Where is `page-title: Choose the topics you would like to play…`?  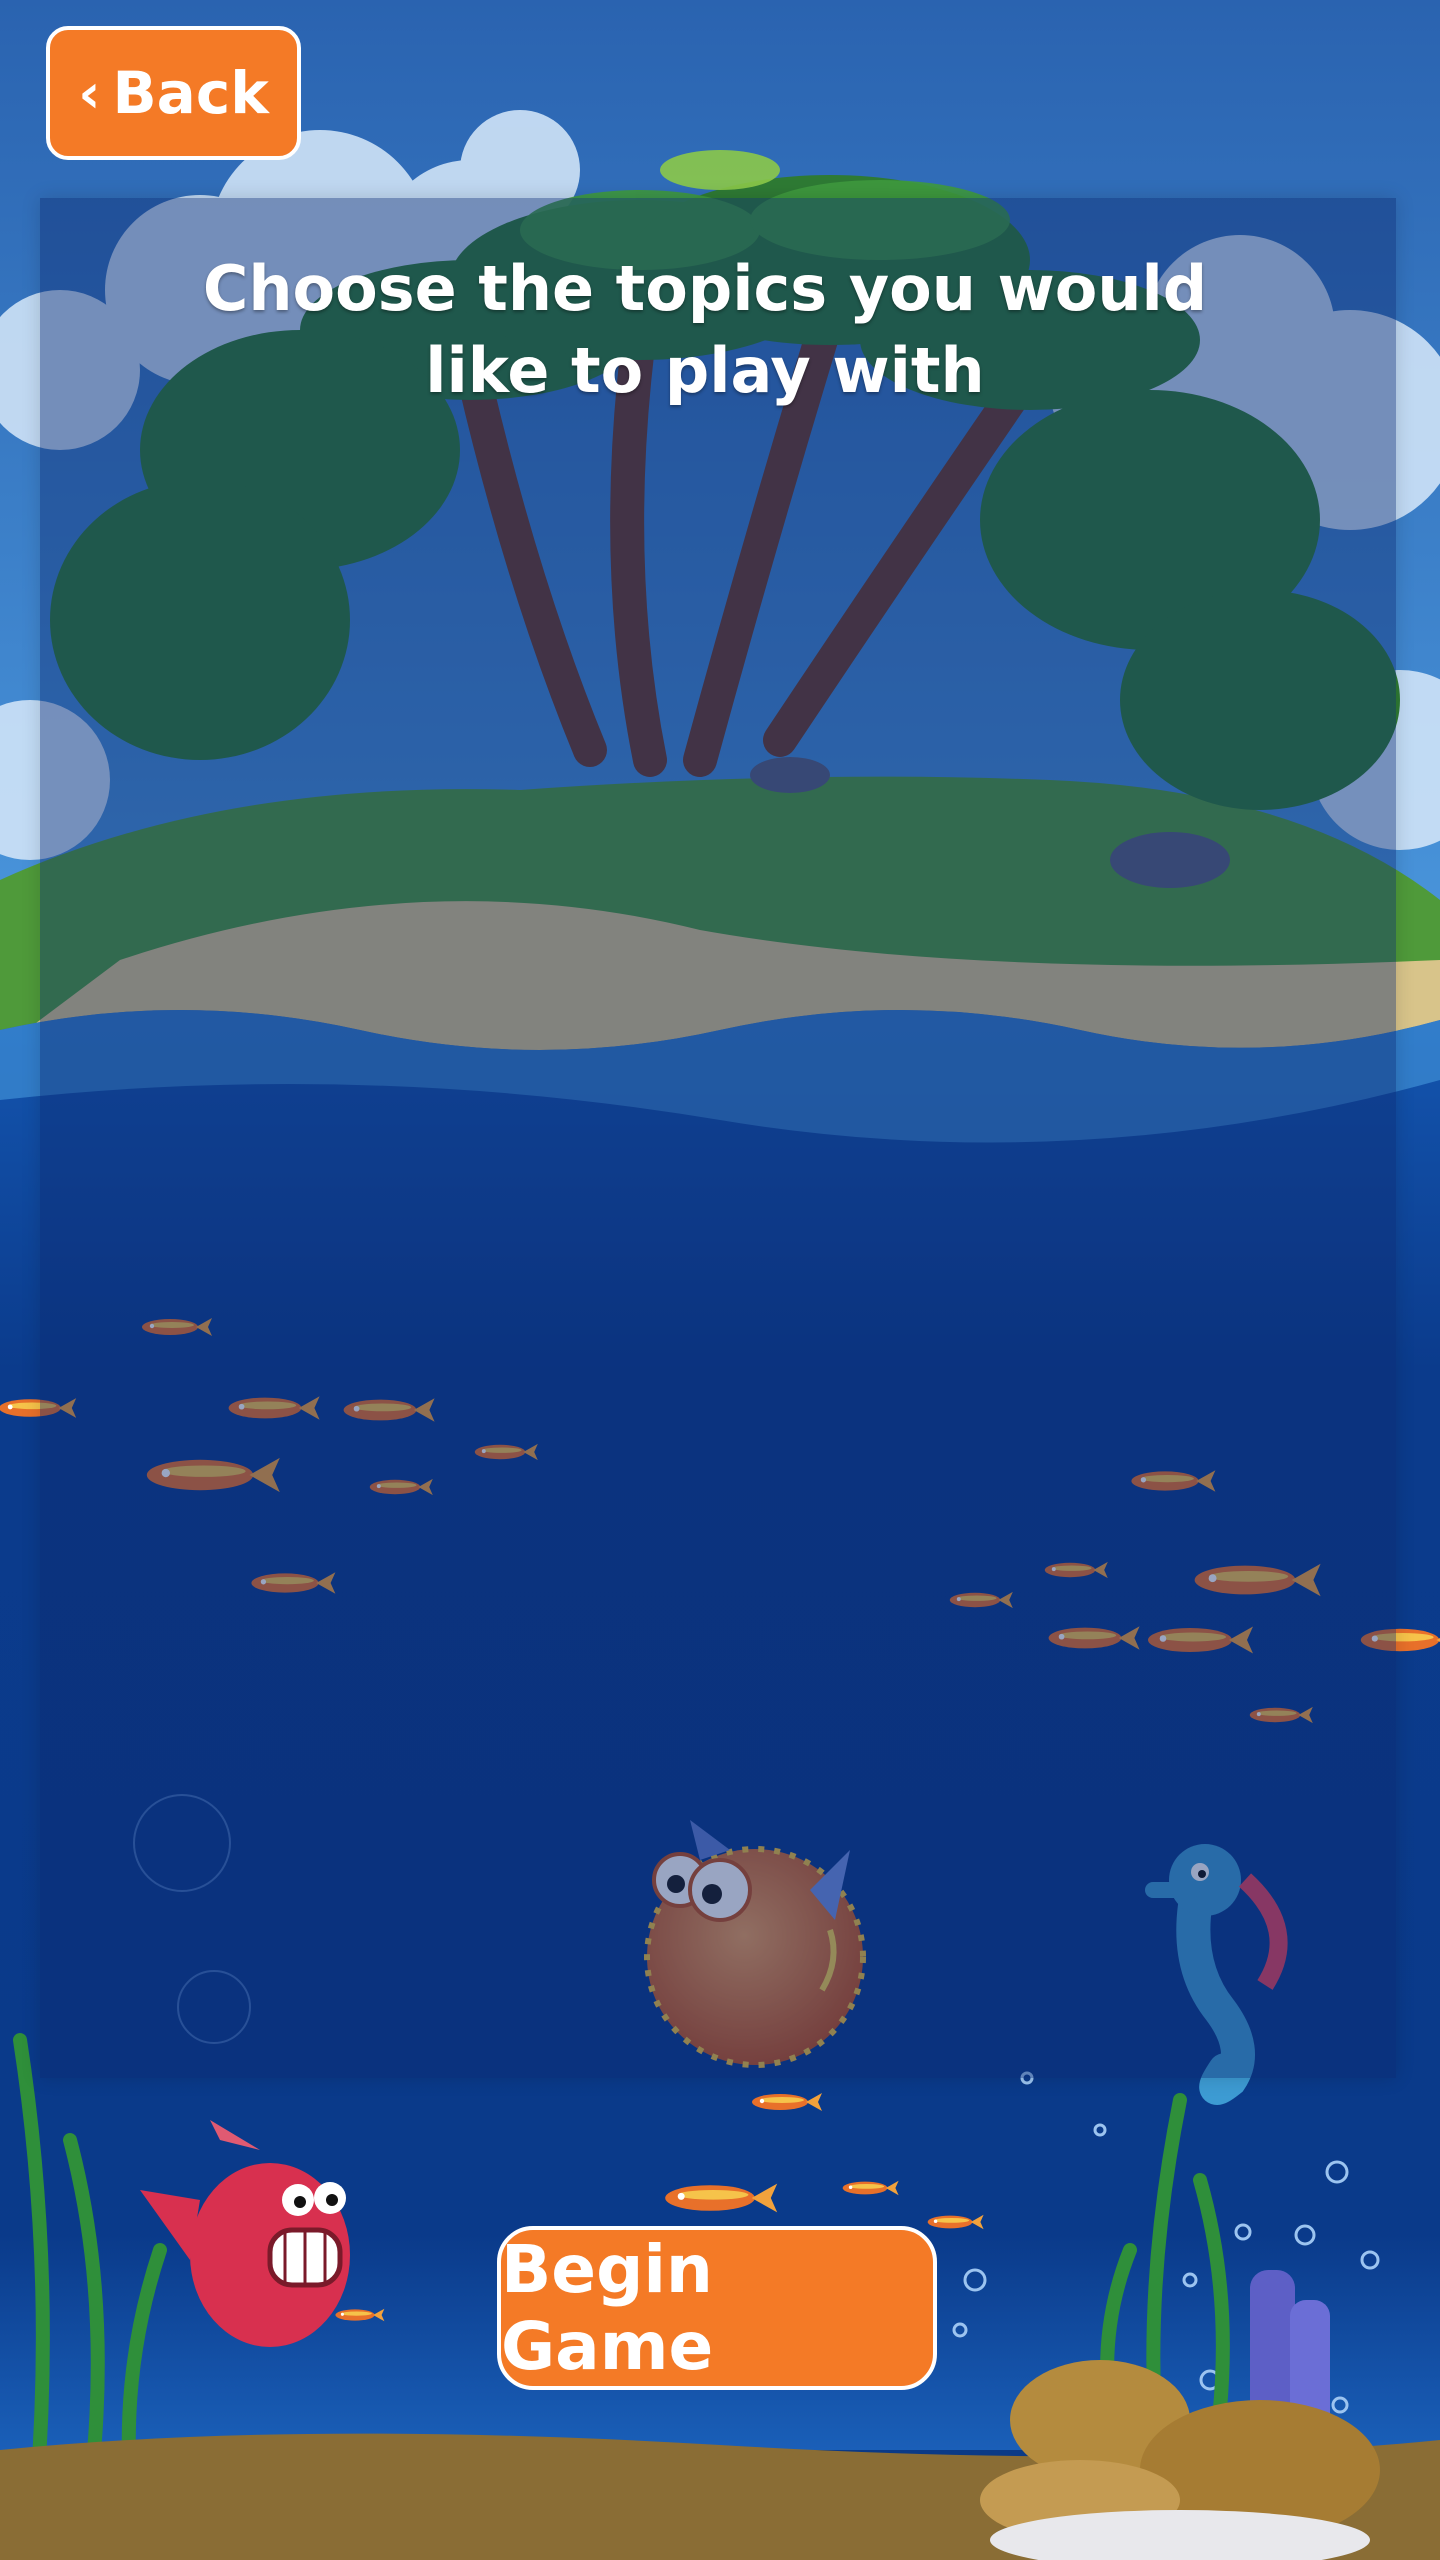 page-title: Choose the topics you would like to play… is located at coordinates (705, 329).